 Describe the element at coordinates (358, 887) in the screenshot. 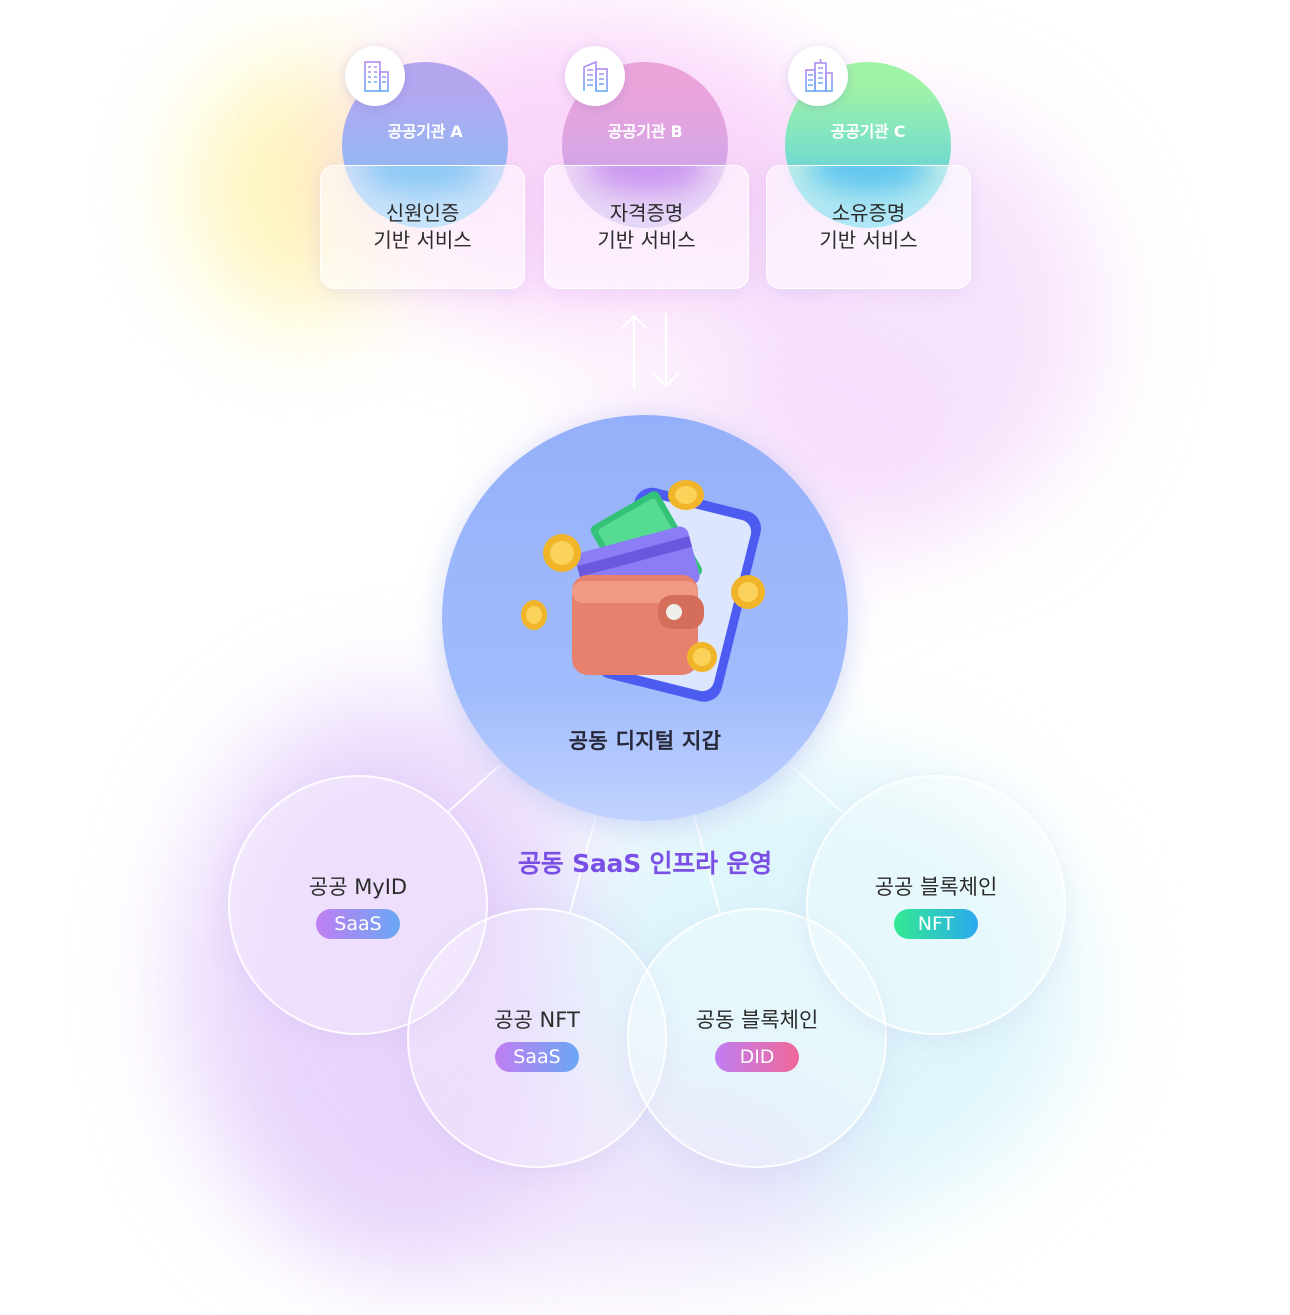

I see `service-name: 공공 MyID` at that location.